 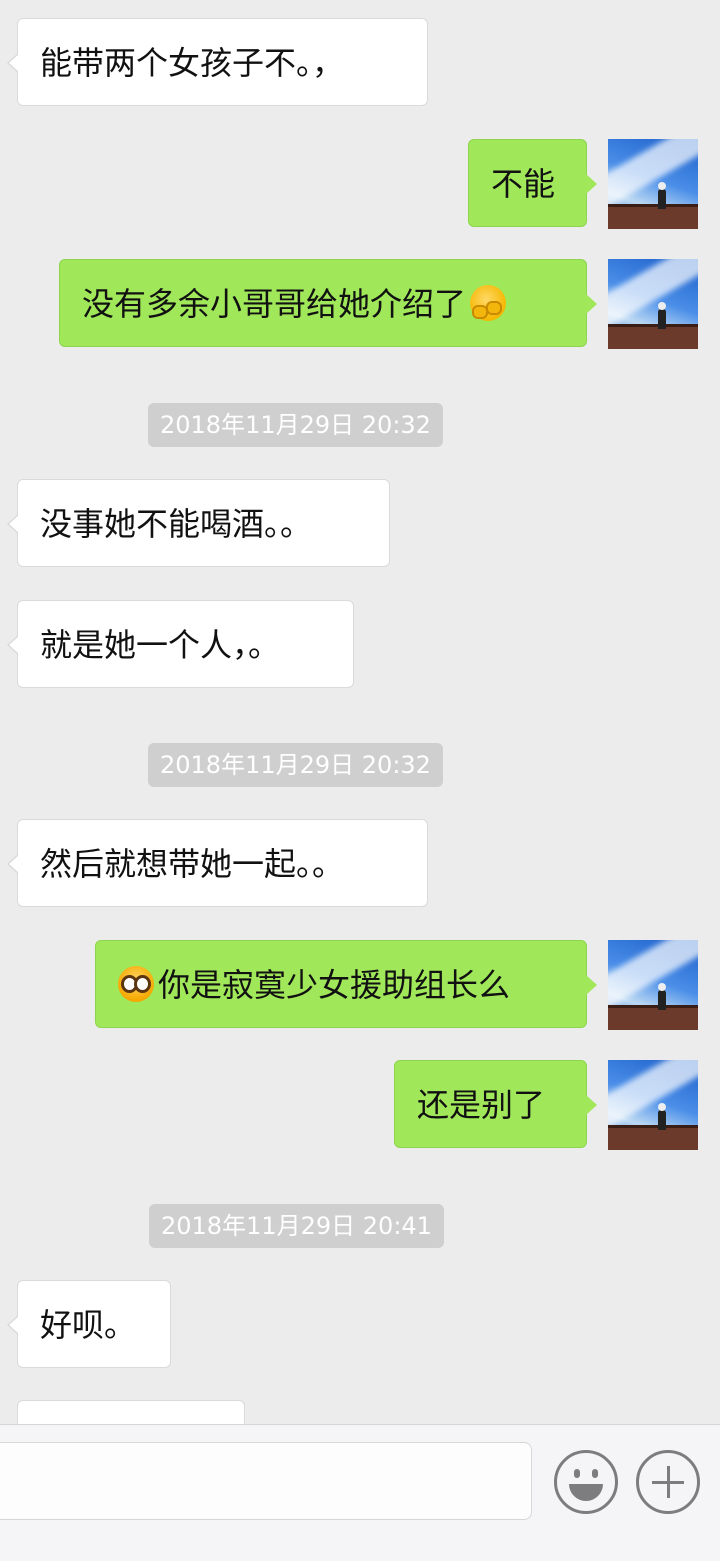 What do you see at coordinates (488, 303) in the screenshot?
I see `hugging-face-emoji` at bounding box center [488, 303].